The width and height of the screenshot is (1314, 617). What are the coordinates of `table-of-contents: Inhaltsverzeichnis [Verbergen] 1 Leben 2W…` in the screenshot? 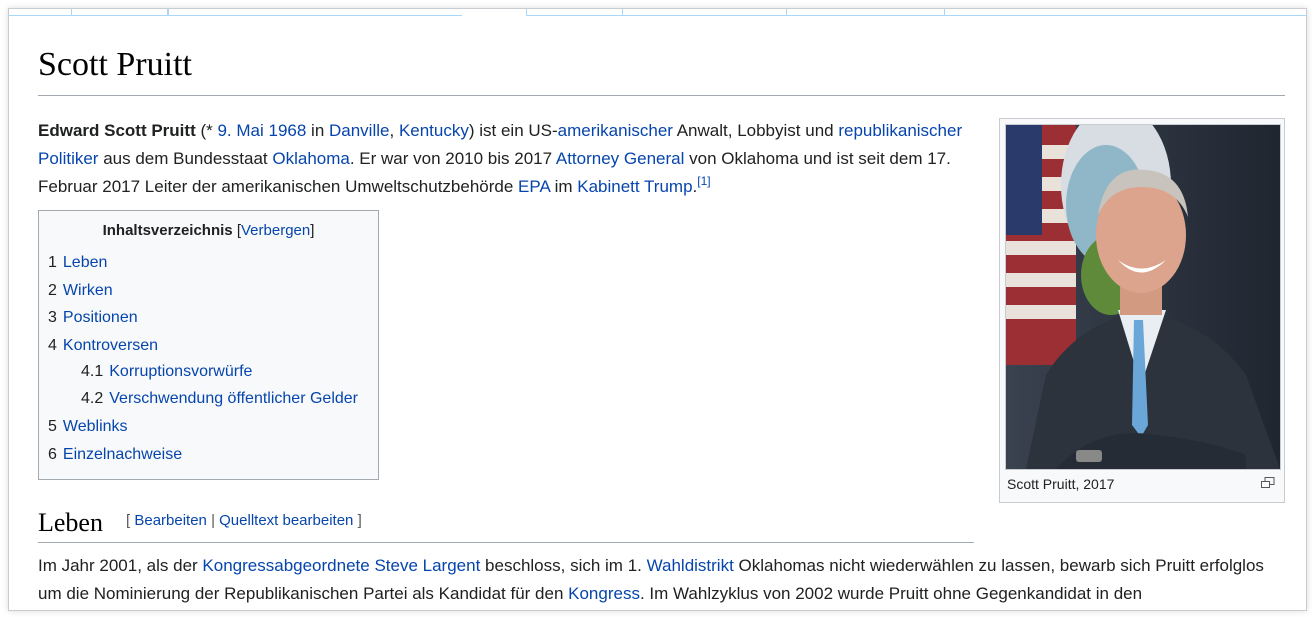 It's located at (208, 345).